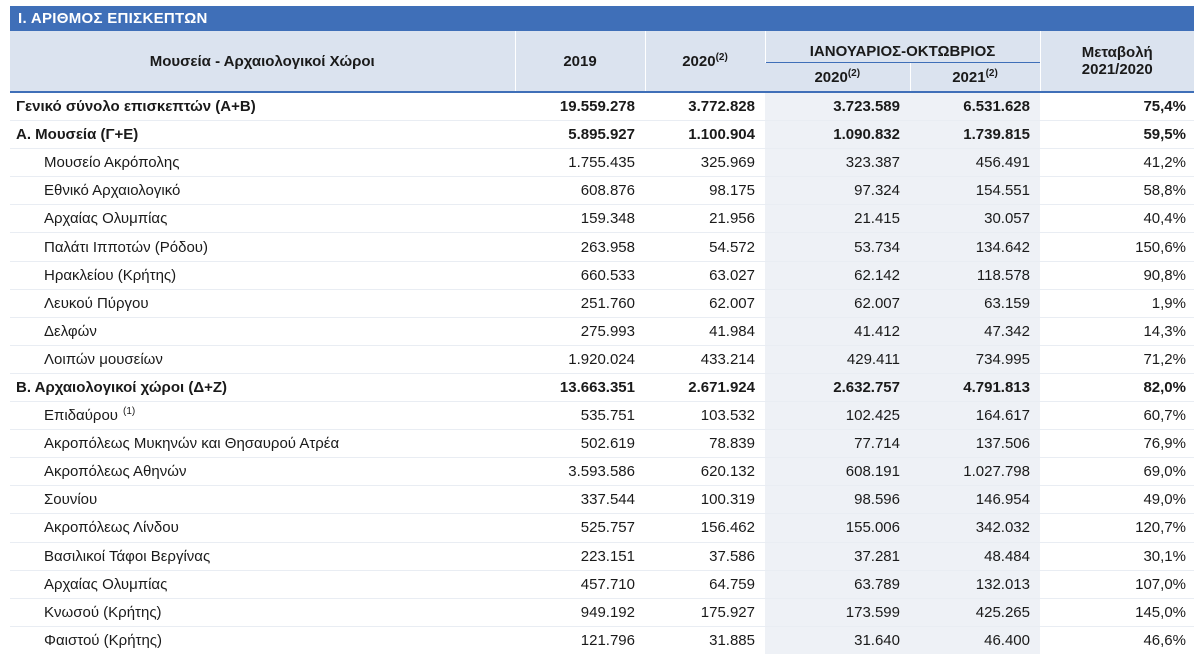 The height and width of the screenshot is (660, 1200). Describe the element at coordinates (262, 415) in the screenshot. I see `row-name: Επιδαύρου (1)` at that location.